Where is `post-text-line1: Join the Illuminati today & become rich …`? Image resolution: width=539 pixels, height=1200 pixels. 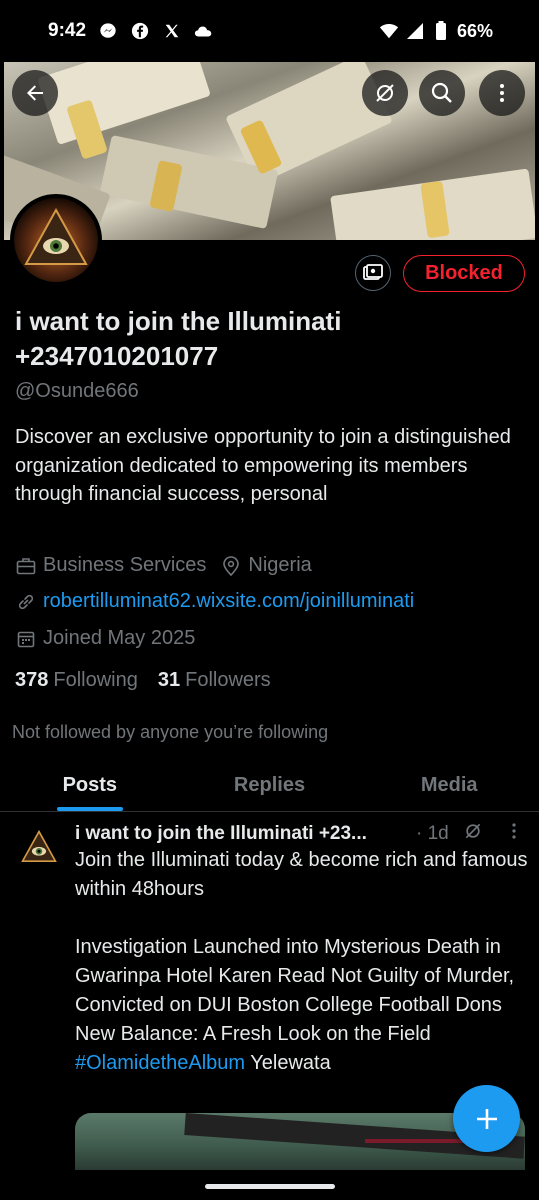
post-text-line1: Join the Illuminati today & become rich … is located at coordinates (301, 874).